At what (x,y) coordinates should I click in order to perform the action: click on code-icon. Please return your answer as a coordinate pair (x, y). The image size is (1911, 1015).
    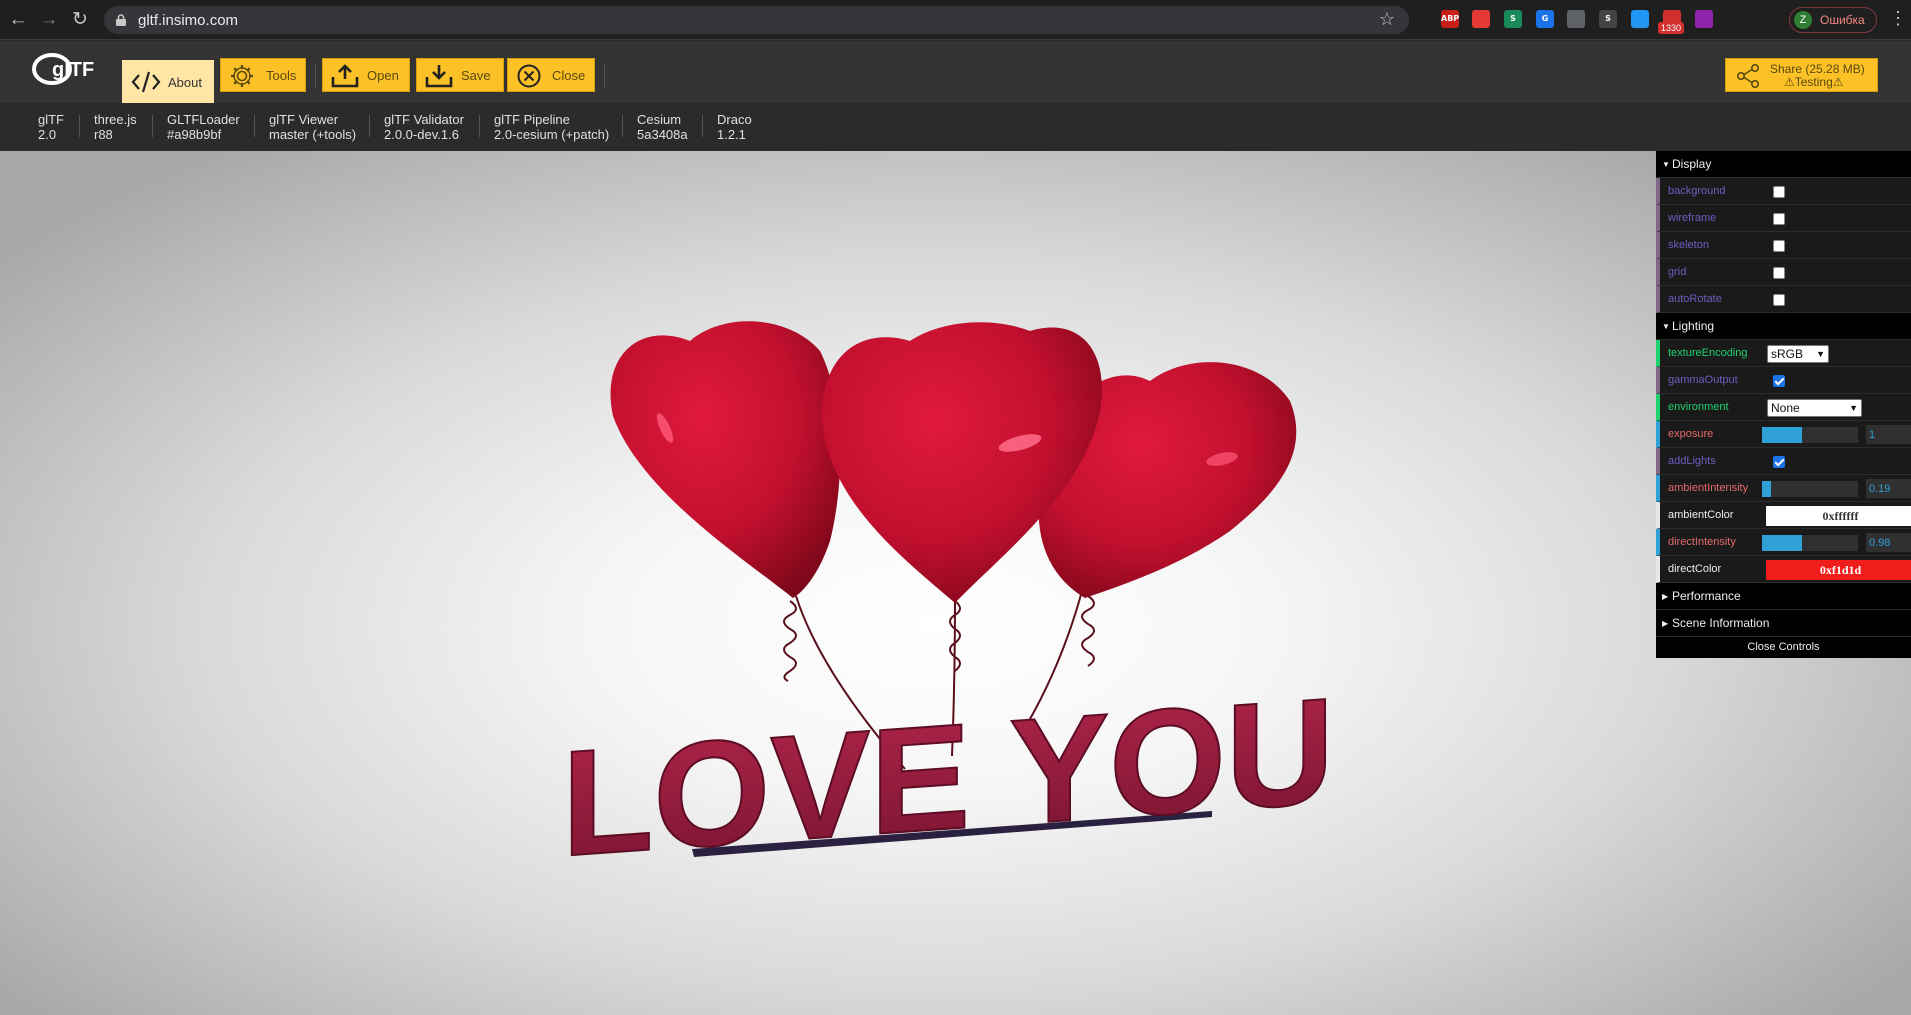
    Looking at the image, I should click on (146, 82).